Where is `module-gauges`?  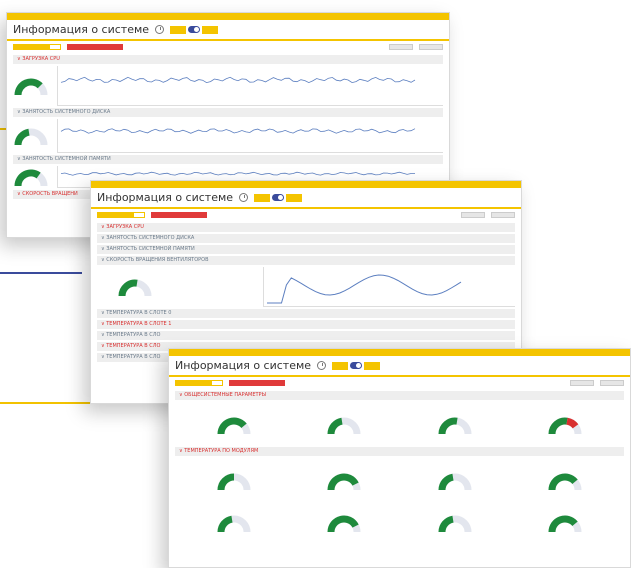
module-gauges is located at coordinates (399, 499).